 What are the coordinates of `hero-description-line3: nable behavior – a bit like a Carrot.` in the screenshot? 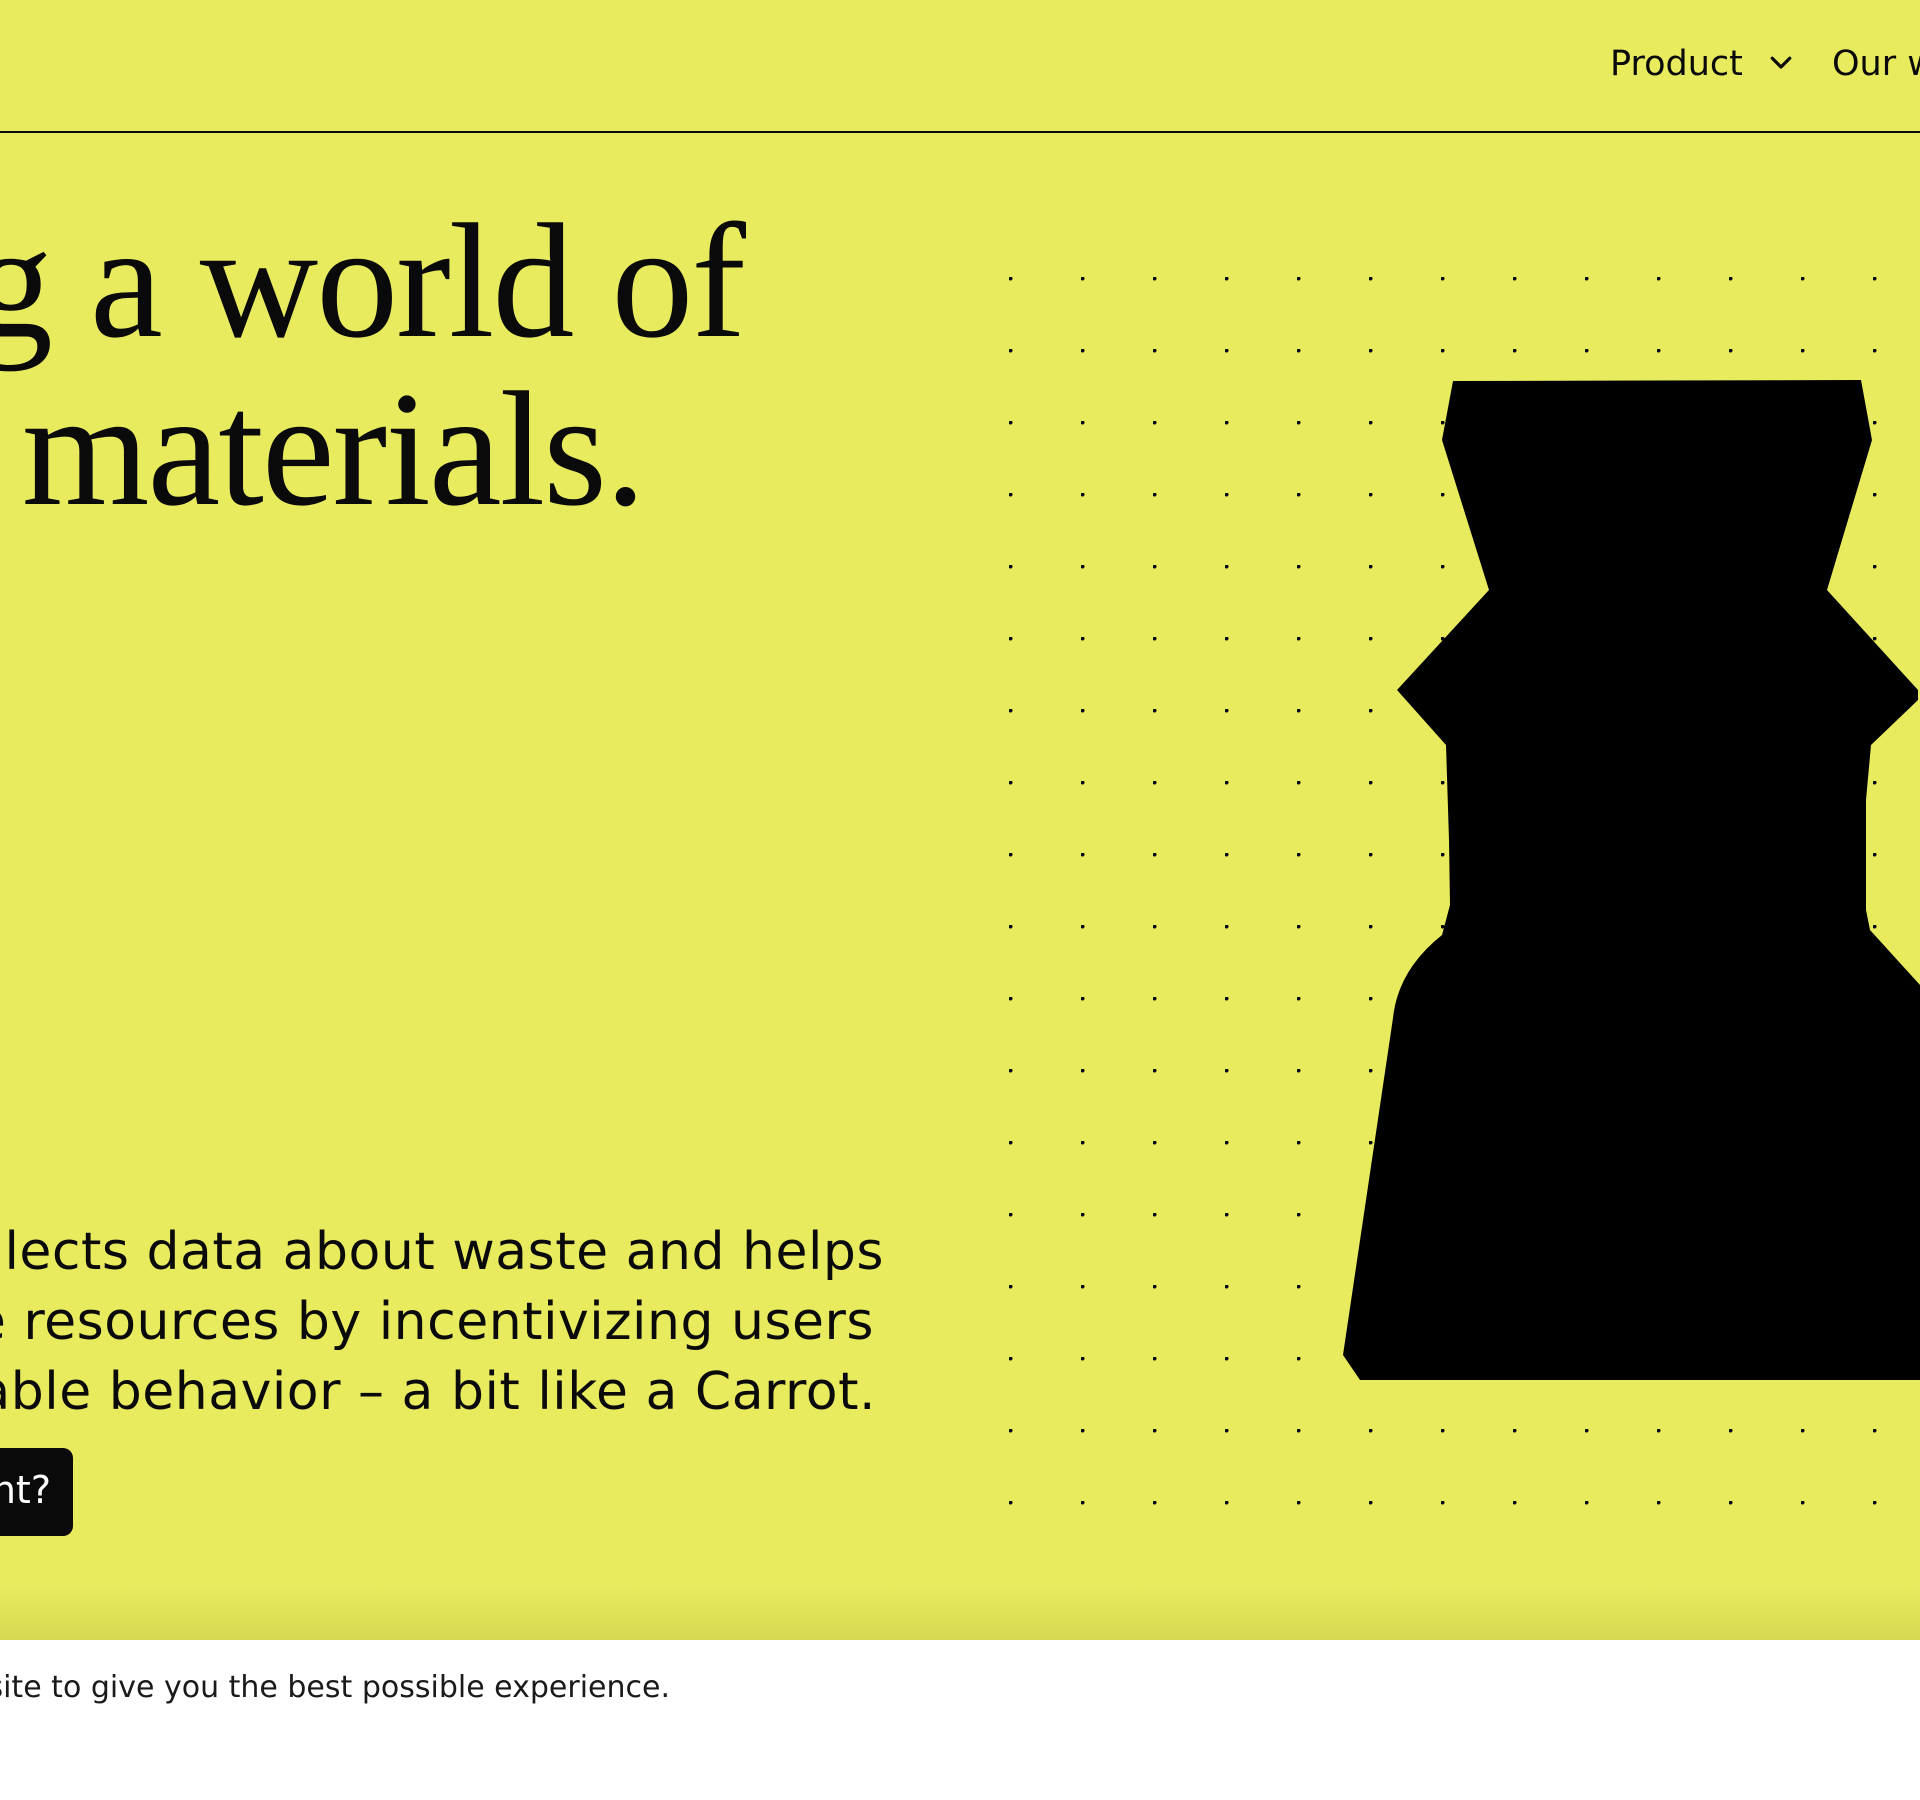 It's located at (438, 1392).